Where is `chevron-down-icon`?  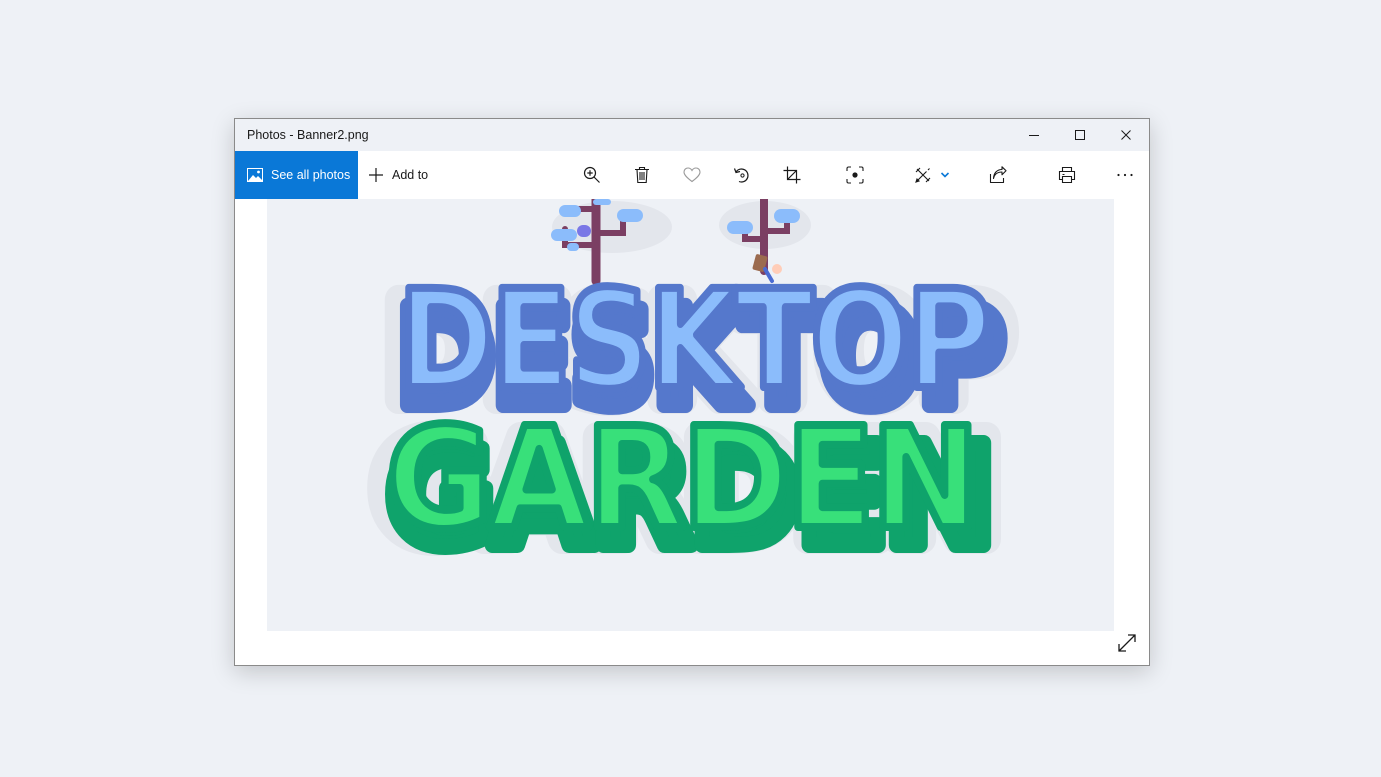
chevron-down-icon is located at coordinates (945, 175).